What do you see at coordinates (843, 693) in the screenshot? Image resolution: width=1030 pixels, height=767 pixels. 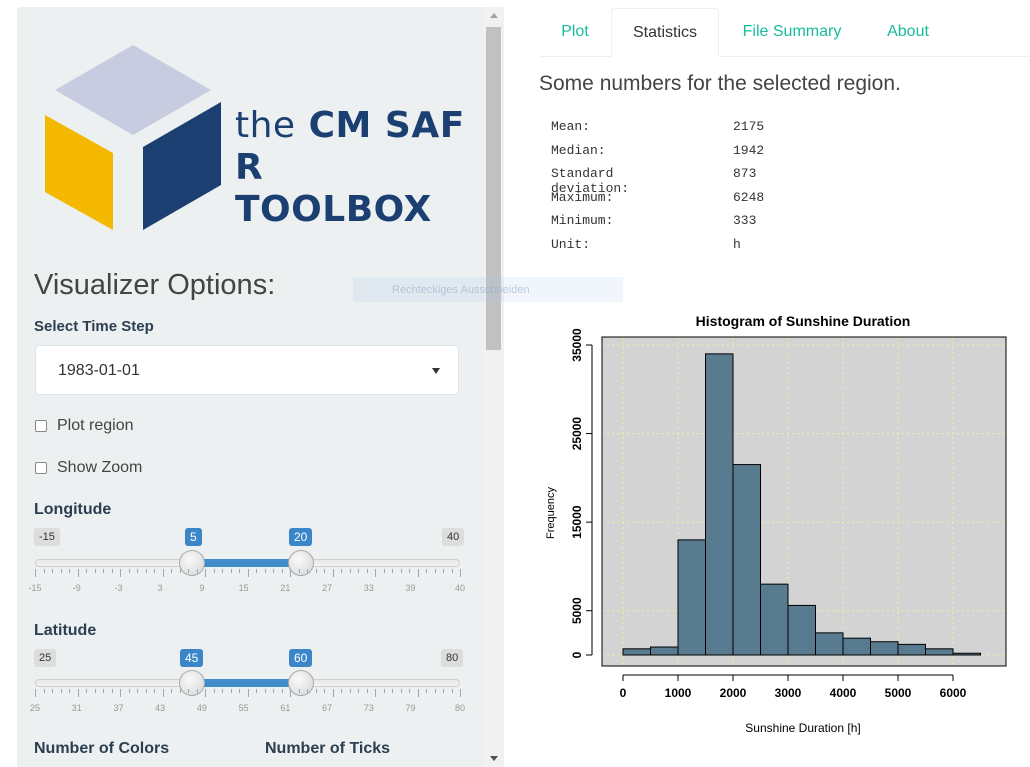 I see `x-tick-label: 4000` at bounding box center [843, 693].